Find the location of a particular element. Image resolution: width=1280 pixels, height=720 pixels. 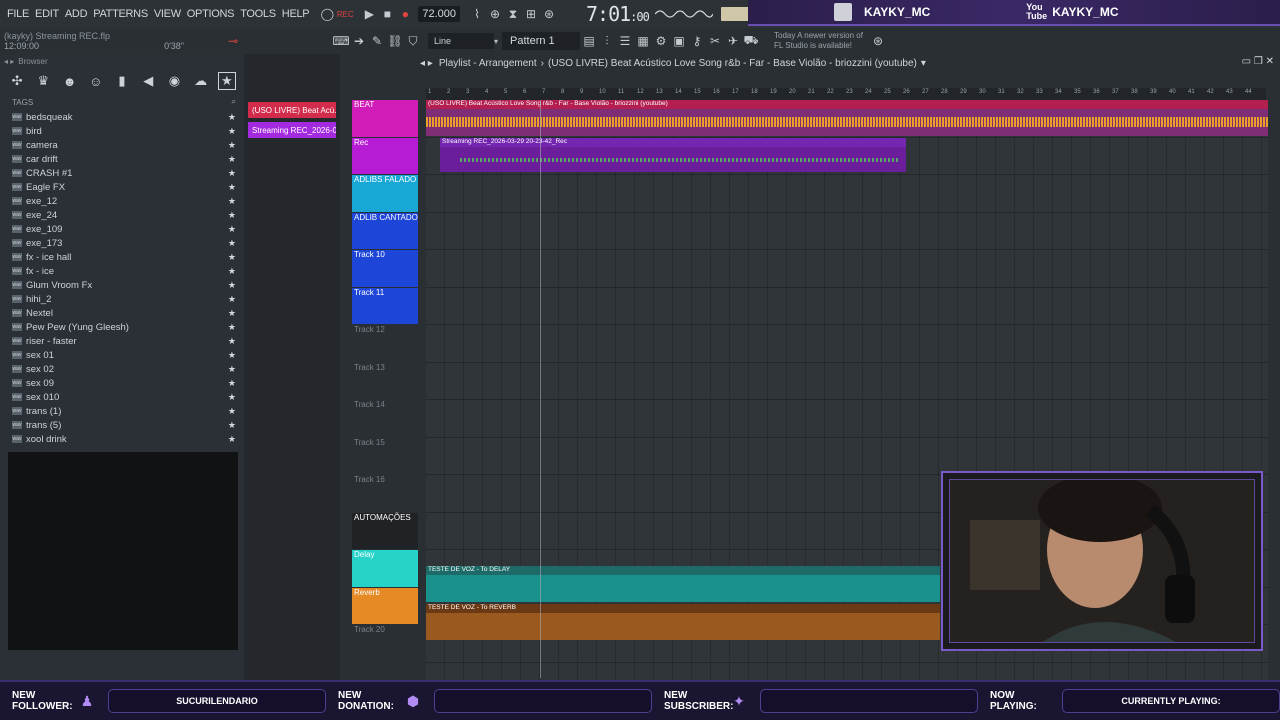

tool-icon-4: ⊞ is located at coordinates (531, 14).